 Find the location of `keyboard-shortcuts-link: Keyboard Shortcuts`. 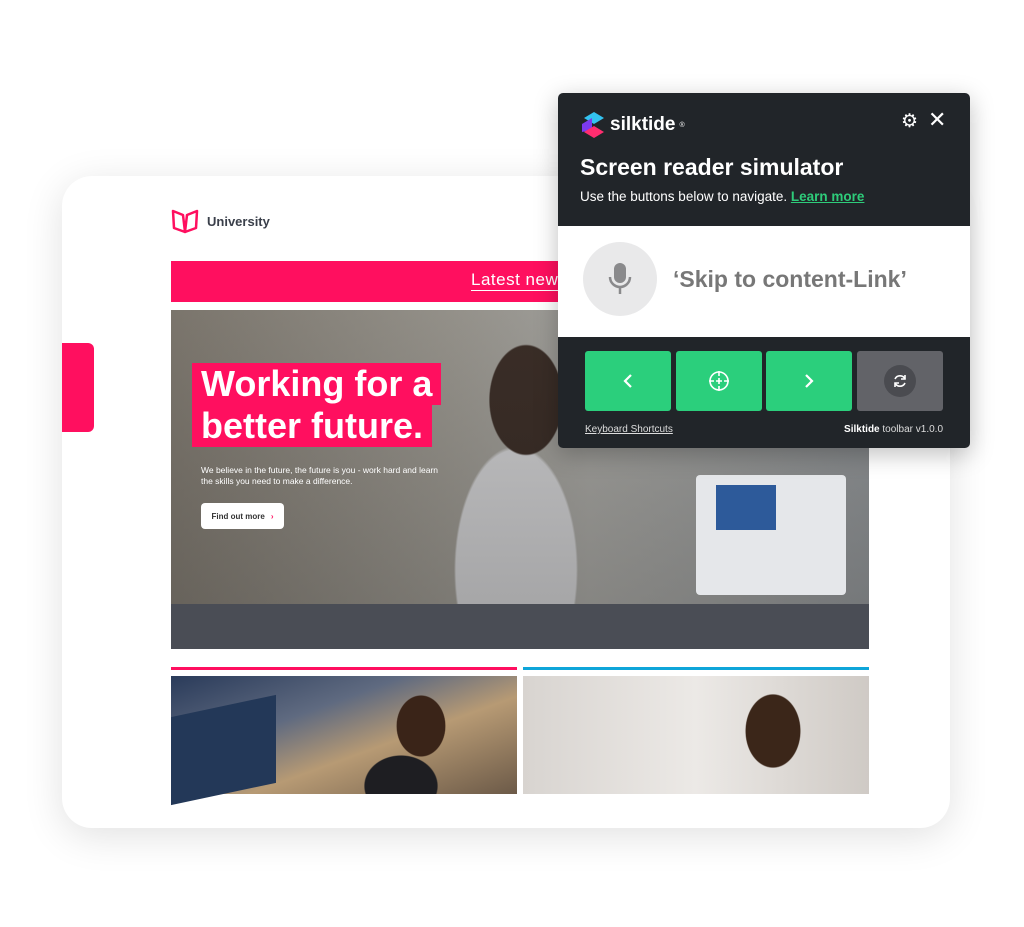

keyboard-shortcuts-link: Keyboard Shortcuts is located at coordinates (629, 429).